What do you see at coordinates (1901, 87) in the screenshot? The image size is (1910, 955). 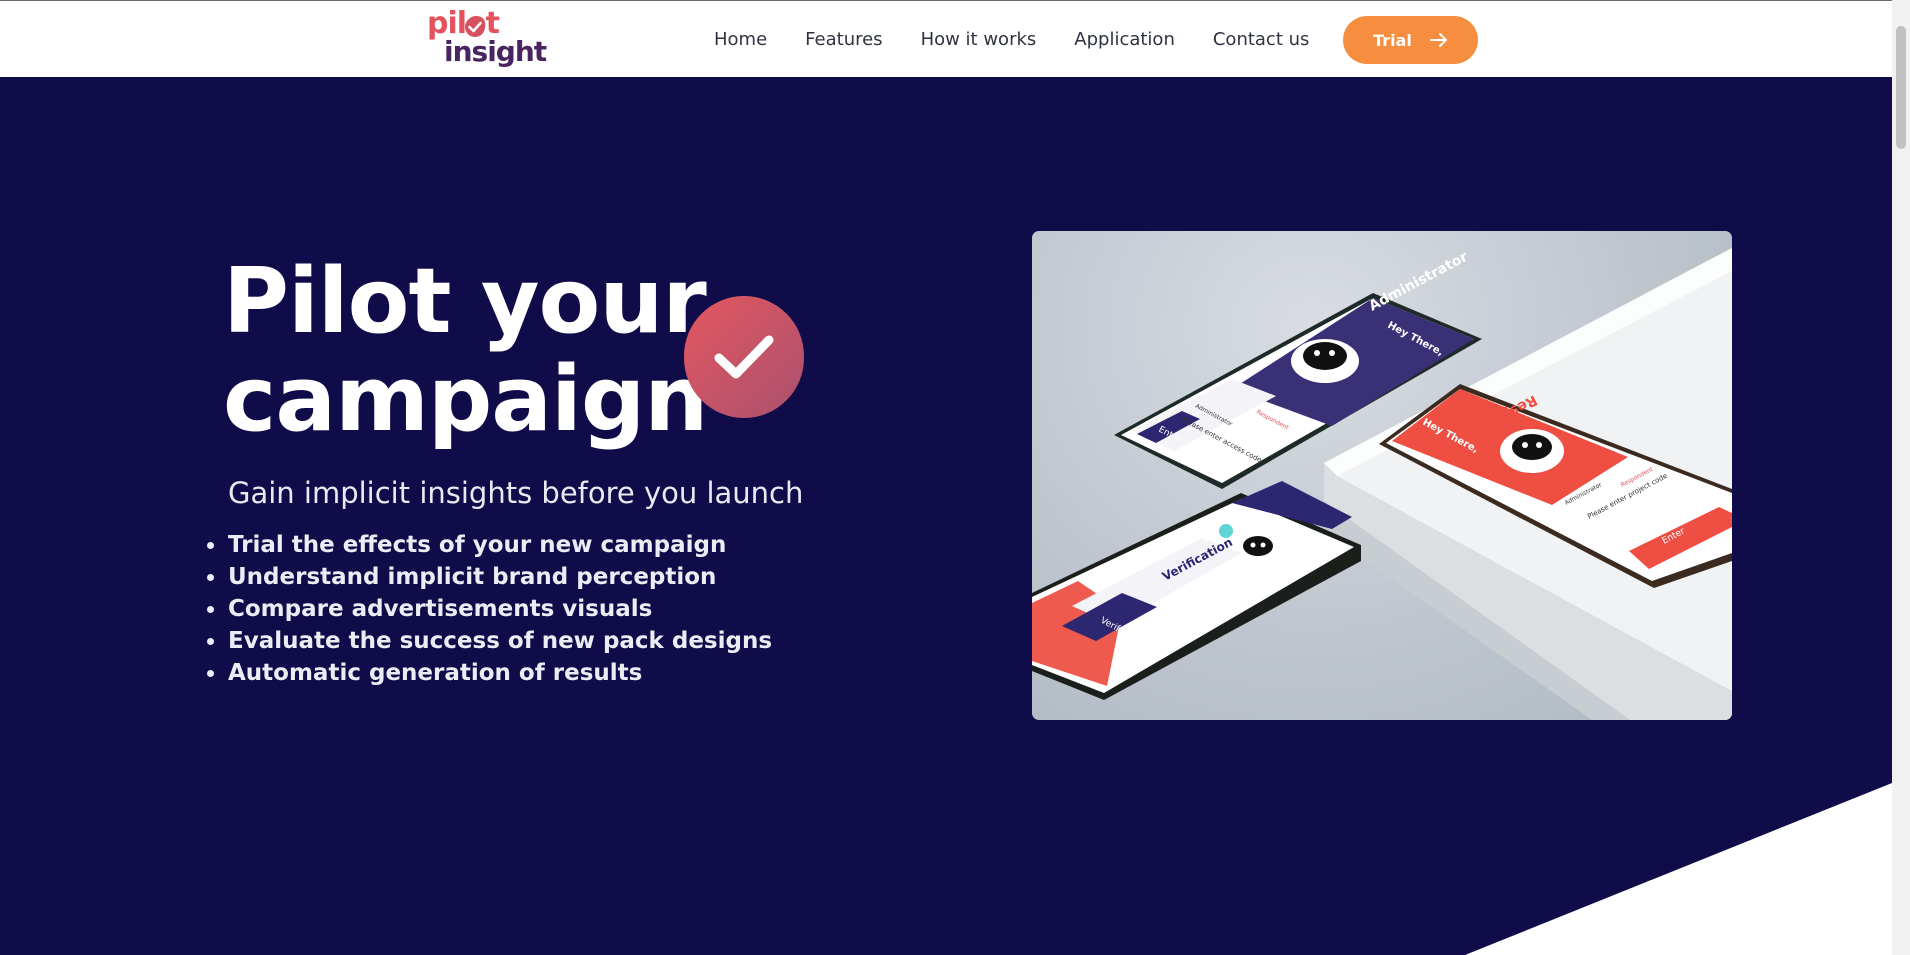 I see `scrollbar-thumb` at bounding box center [1901, 87].